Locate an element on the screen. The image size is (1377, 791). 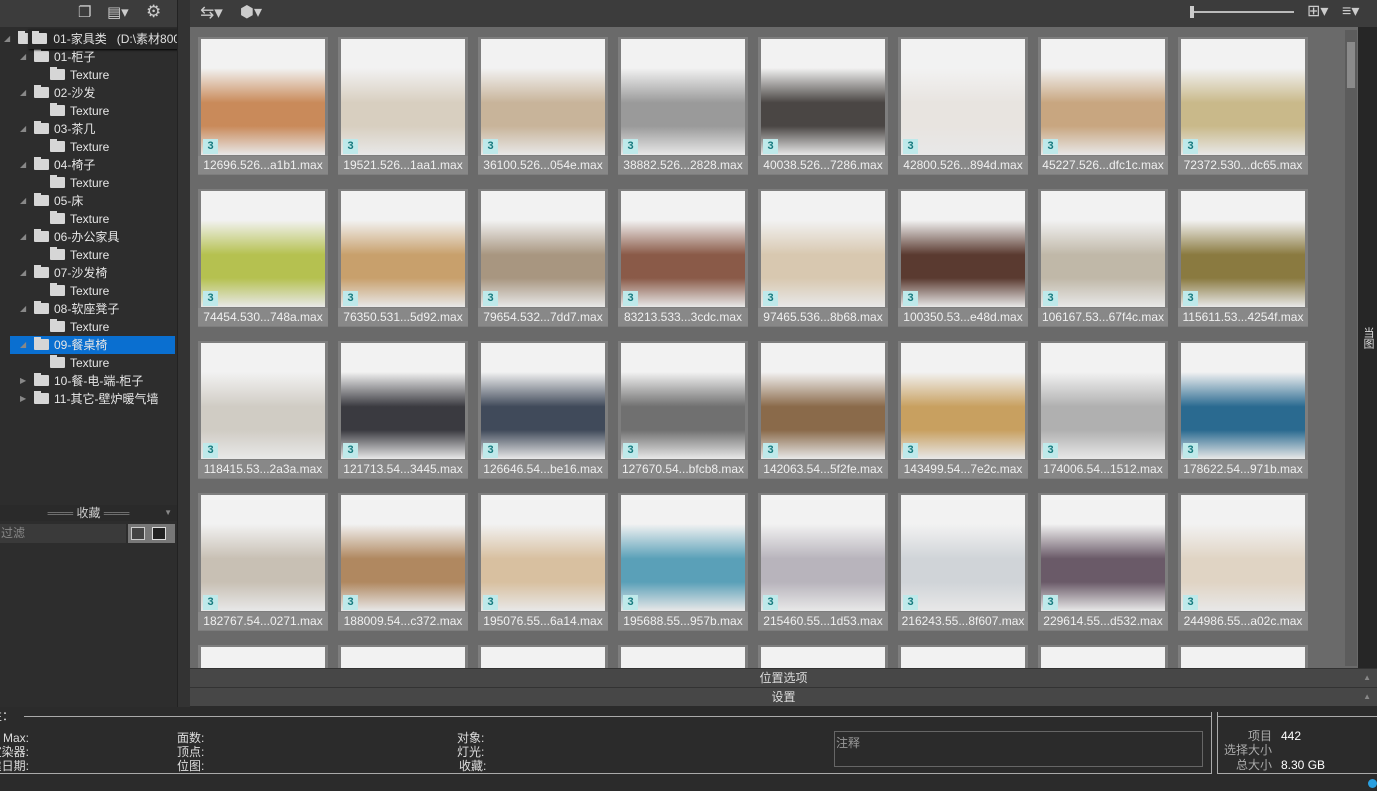
thumbnail-card: 3 97465.536...8b68.max is located at coordinates (823, 258).